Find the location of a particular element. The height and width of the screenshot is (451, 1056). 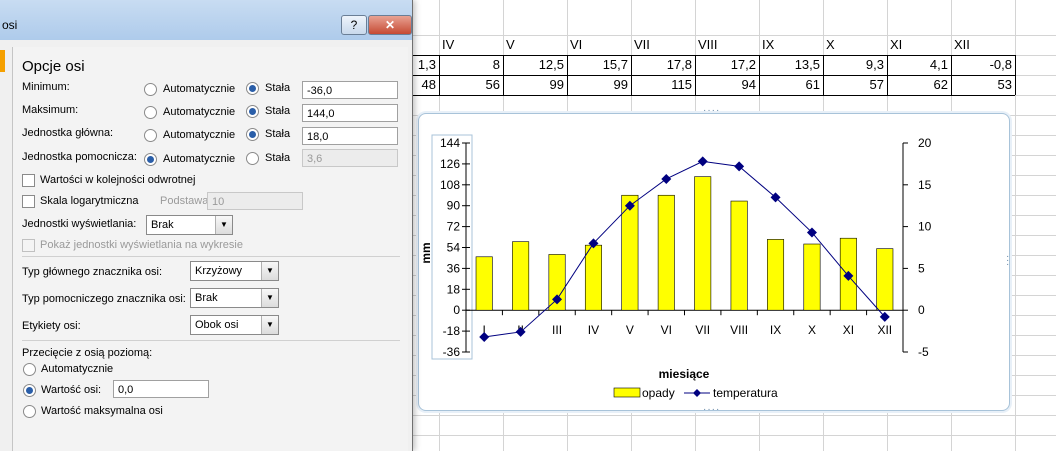

minor-tick-select: Brak ▼ is located at coordinates (234, 298).